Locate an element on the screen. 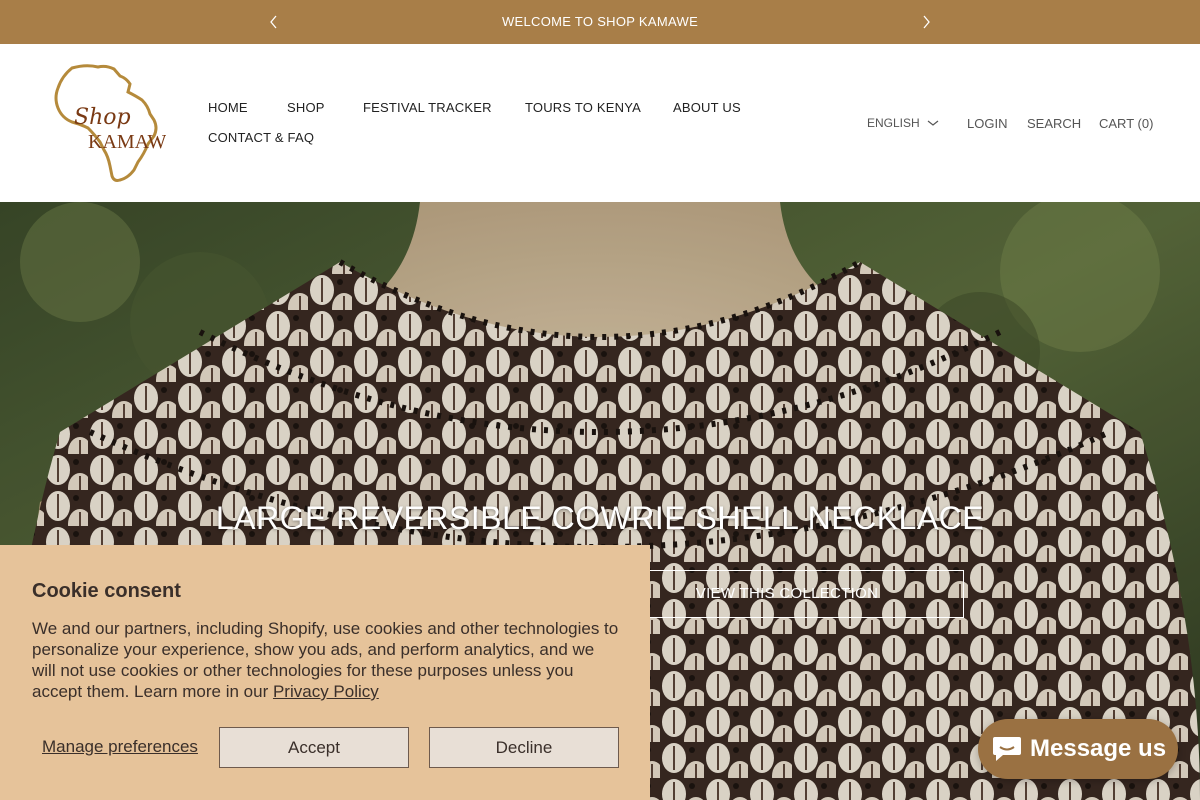 This screenshot has height=800, width=1200. nav-item-festival-tracker: FESTIVAL TRACKER is located at coordinates (427, 107).